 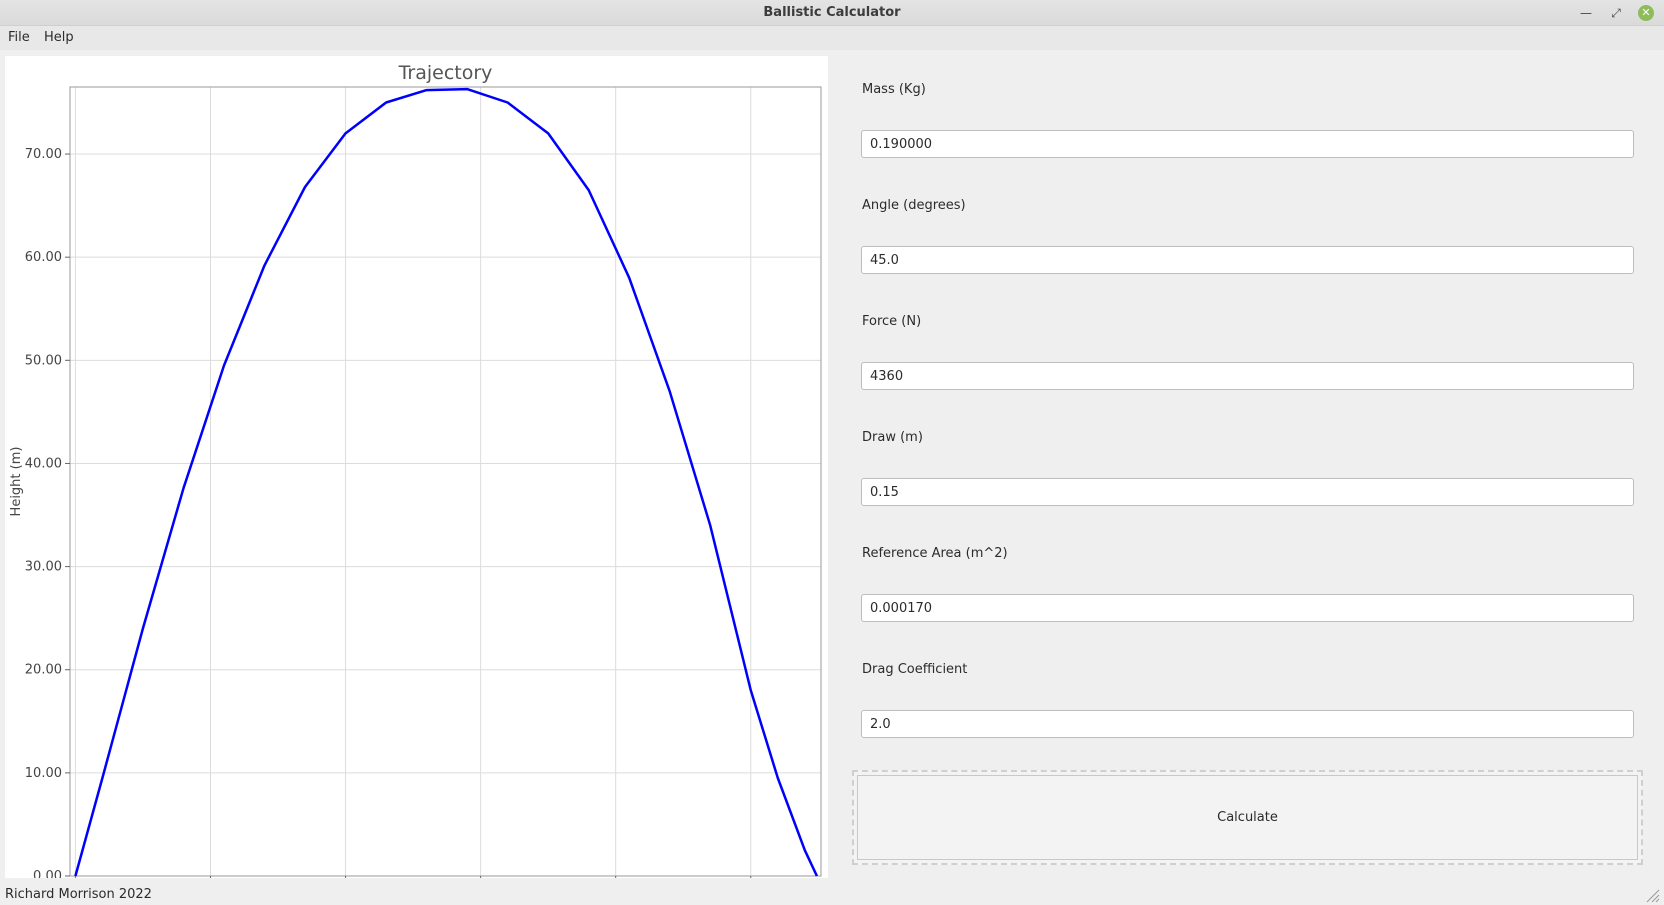 I want to click on angle-label: Angle (degrees), so click(x=914, y=205).